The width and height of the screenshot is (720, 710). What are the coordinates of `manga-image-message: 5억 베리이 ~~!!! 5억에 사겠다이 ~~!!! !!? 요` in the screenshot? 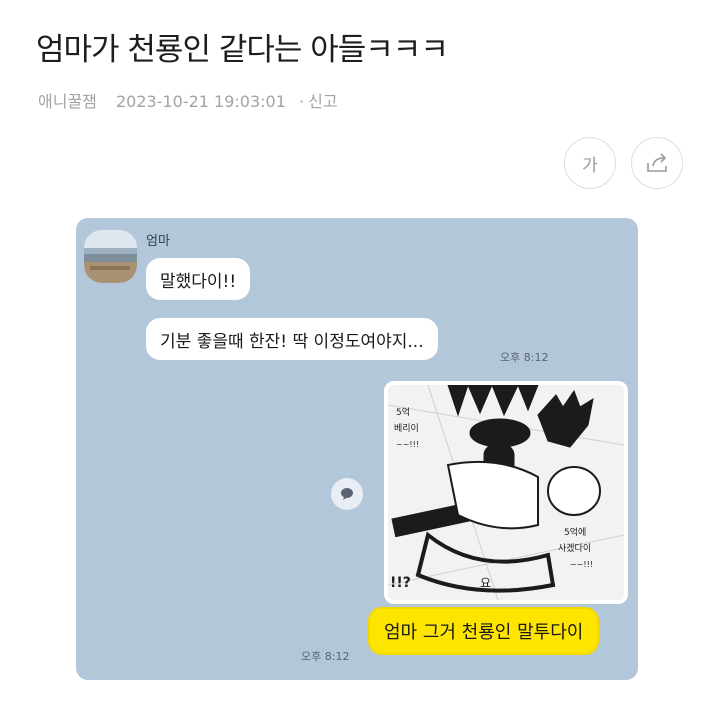 It's located at (506, 492).